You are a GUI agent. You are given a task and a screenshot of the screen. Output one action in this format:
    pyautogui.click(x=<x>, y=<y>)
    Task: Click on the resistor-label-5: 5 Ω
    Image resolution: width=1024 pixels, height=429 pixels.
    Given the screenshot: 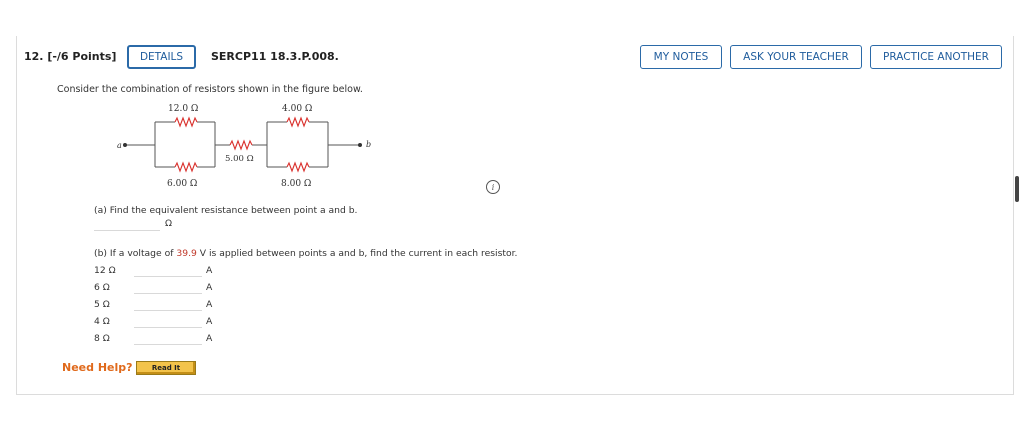 What is the action you would take?
    pyautogui.click(x=102, y=304)
    